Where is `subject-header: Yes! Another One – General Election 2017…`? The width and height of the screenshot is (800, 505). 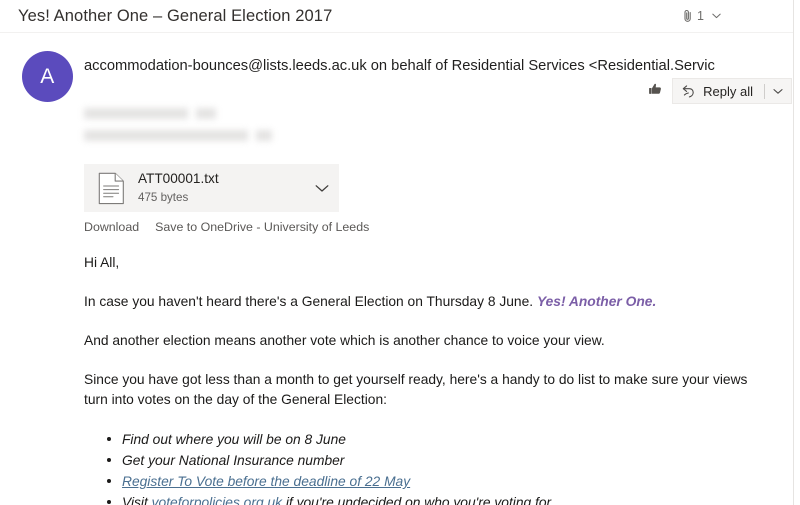
subject-header: Yes! Another One – General Election 2017… is located at coordinates (396, 16).